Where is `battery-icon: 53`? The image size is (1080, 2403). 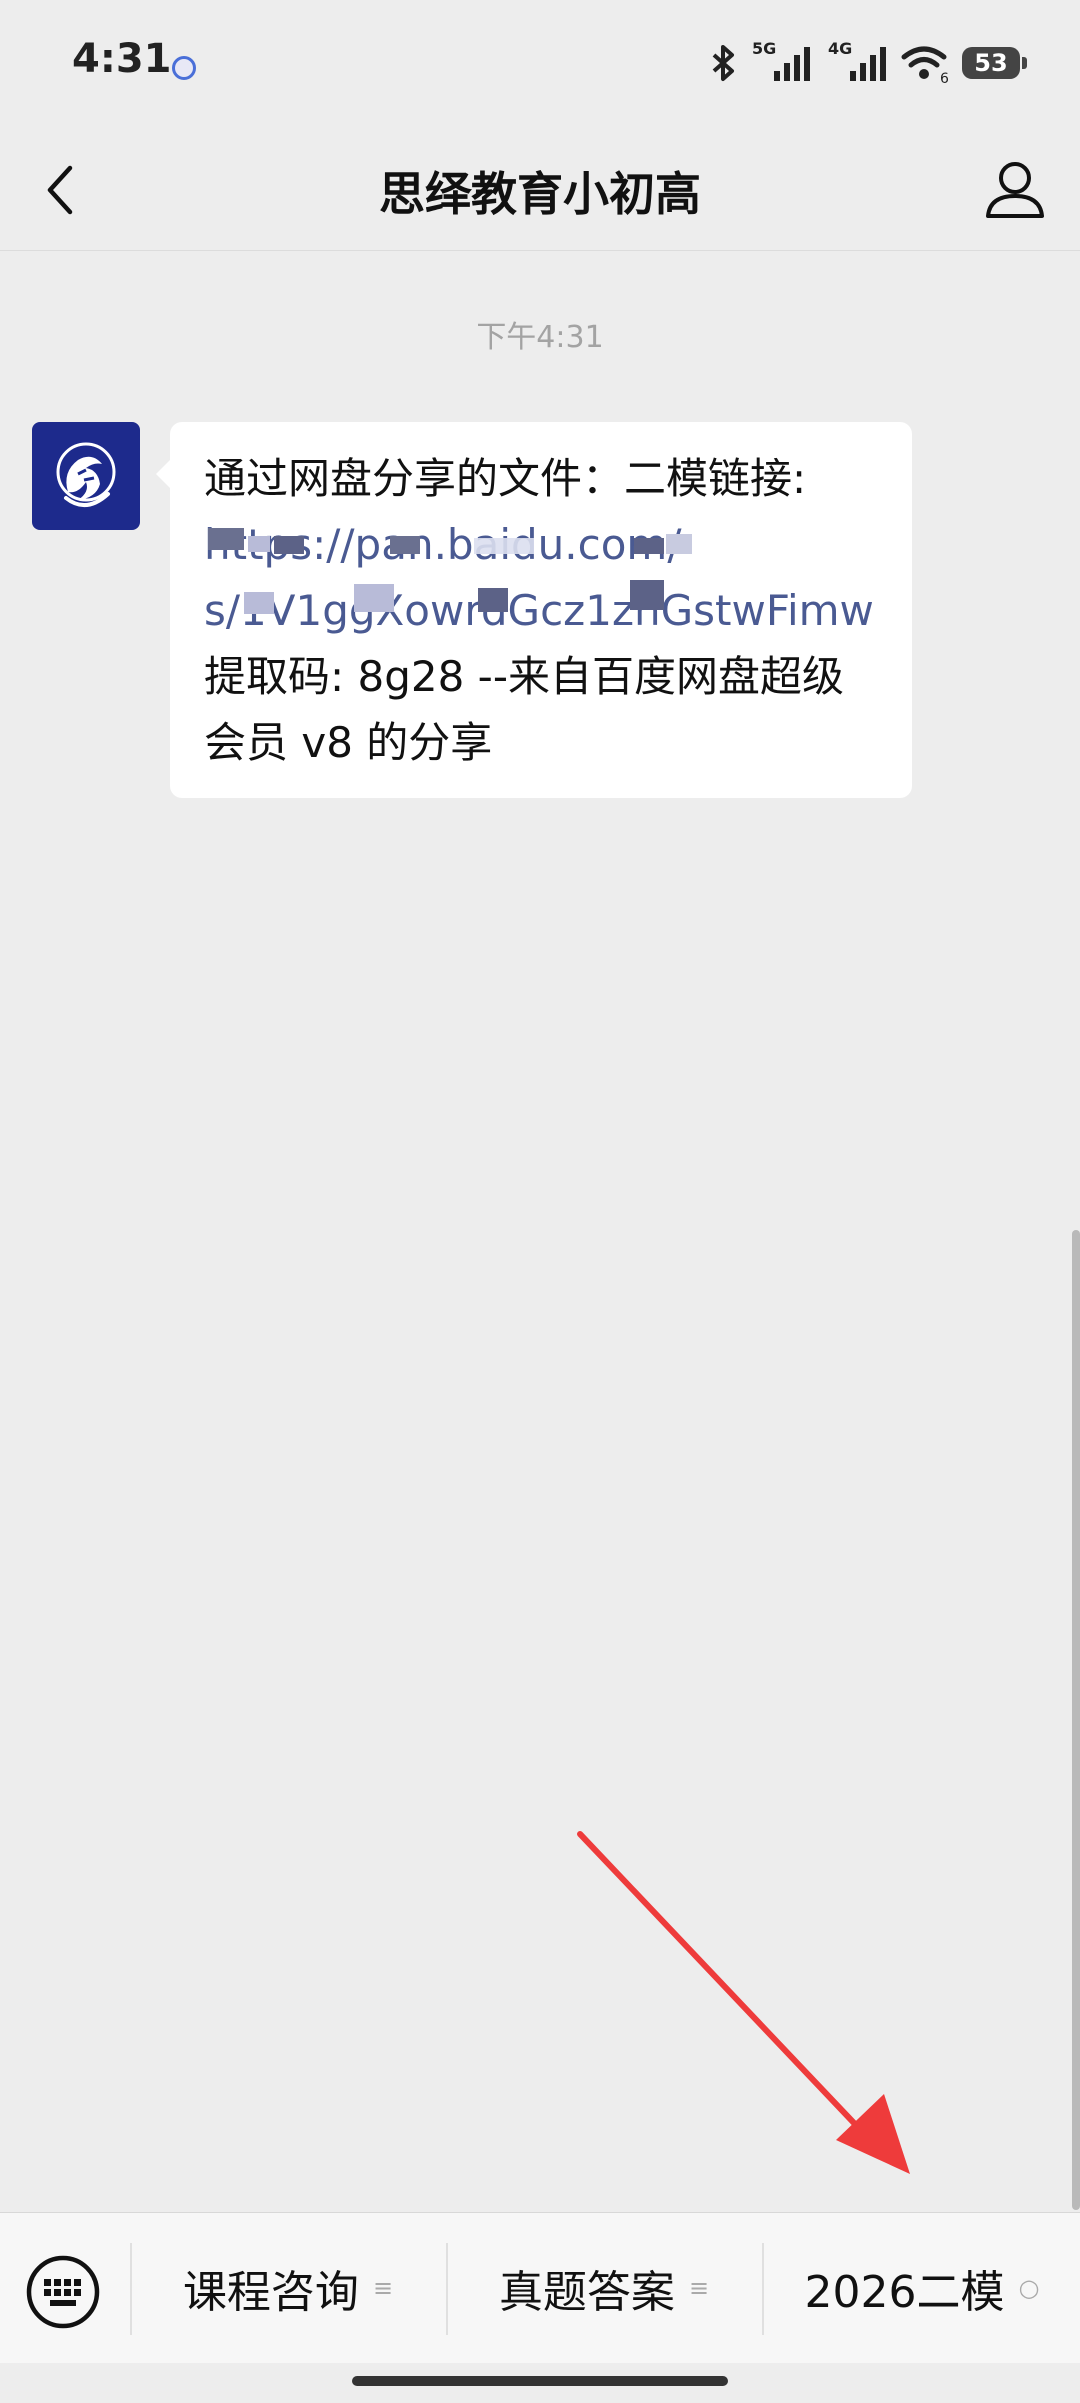 battery-icon: 53 is located at coordinates (994, 63).